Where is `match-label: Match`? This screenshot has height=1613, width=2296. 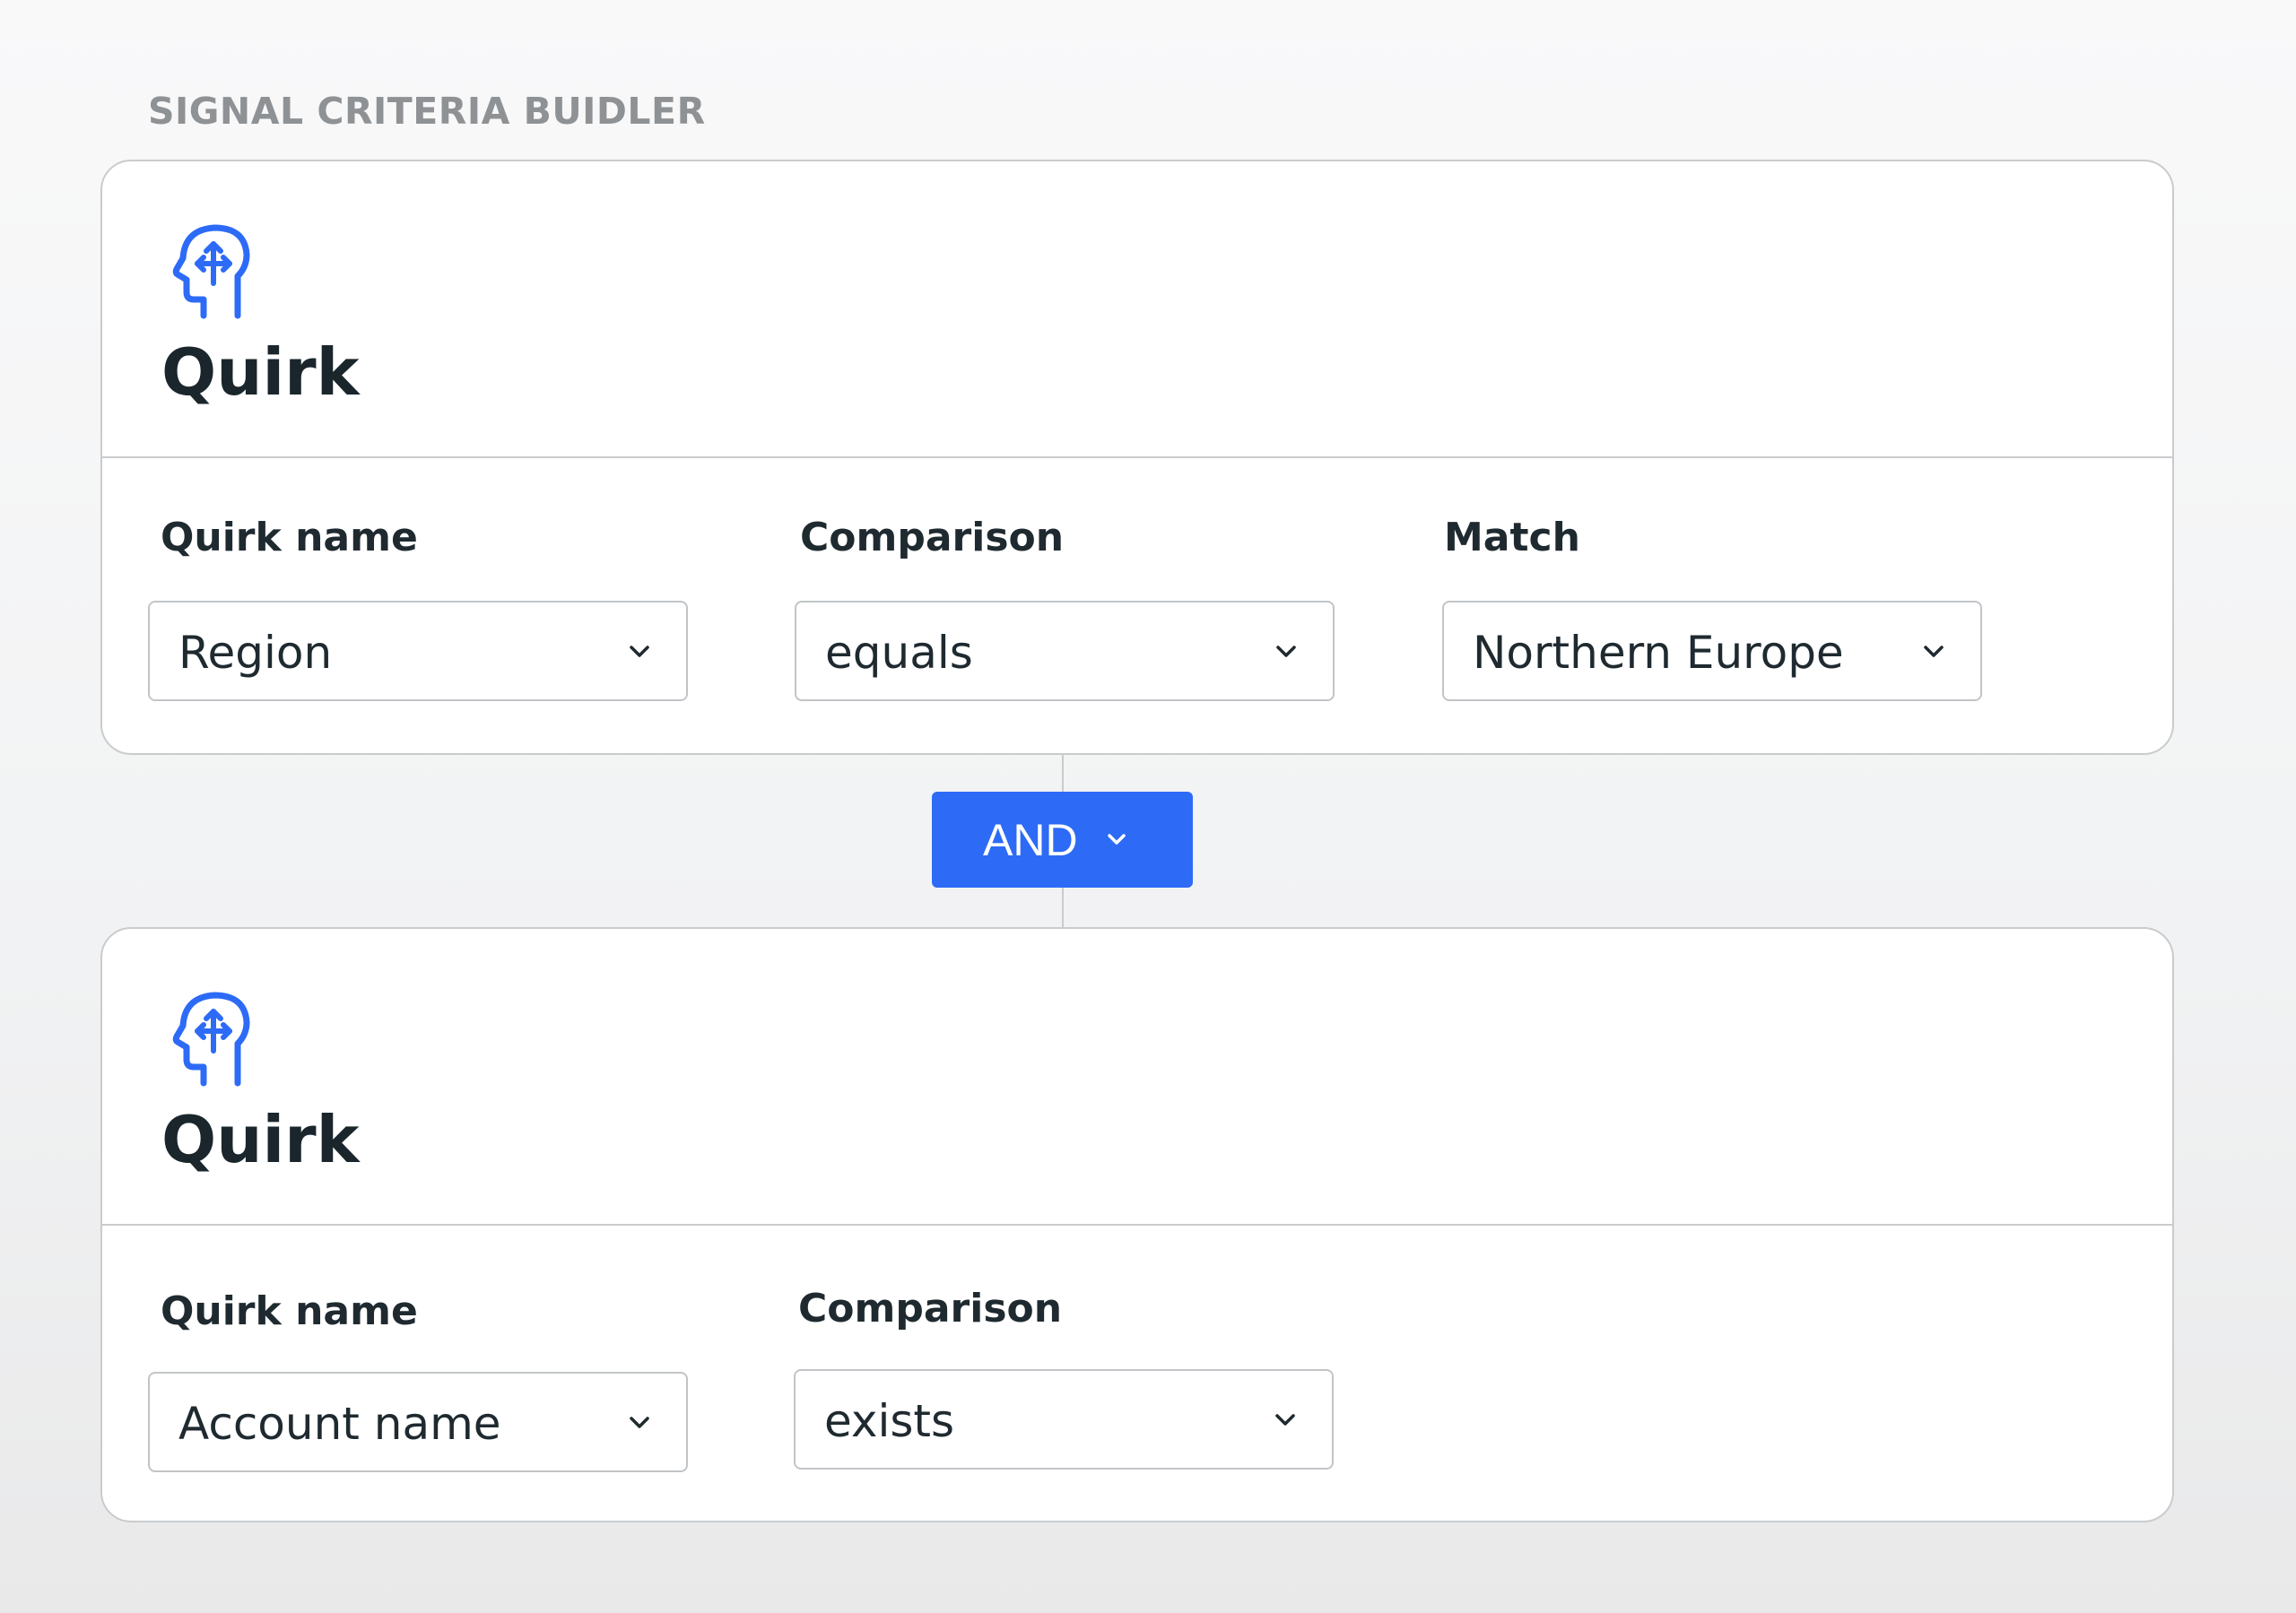
match-label: Match is located at coordinates (1512, 538).